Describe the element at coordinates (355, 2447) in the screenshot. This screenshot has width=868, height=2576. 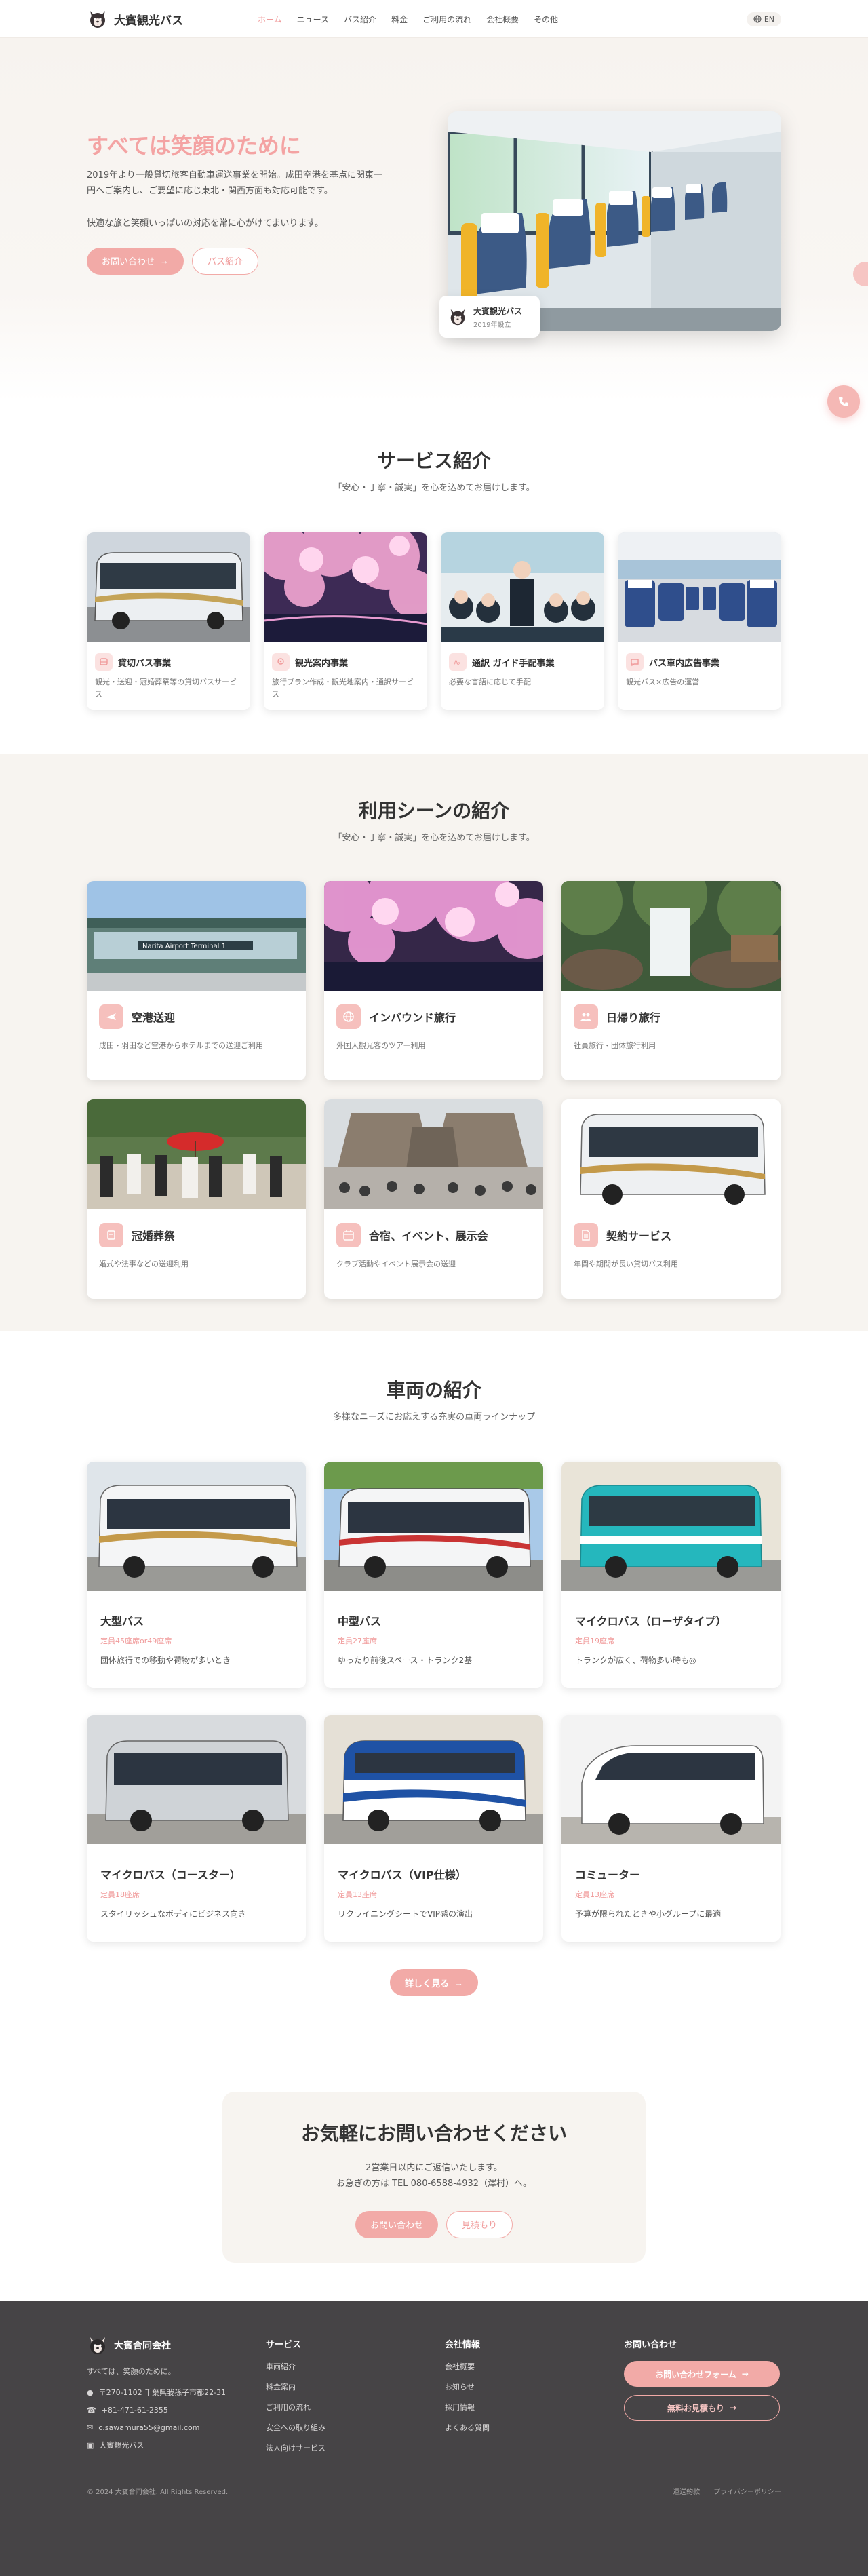
I see `footer-link: 法人向けサービス` at that location.